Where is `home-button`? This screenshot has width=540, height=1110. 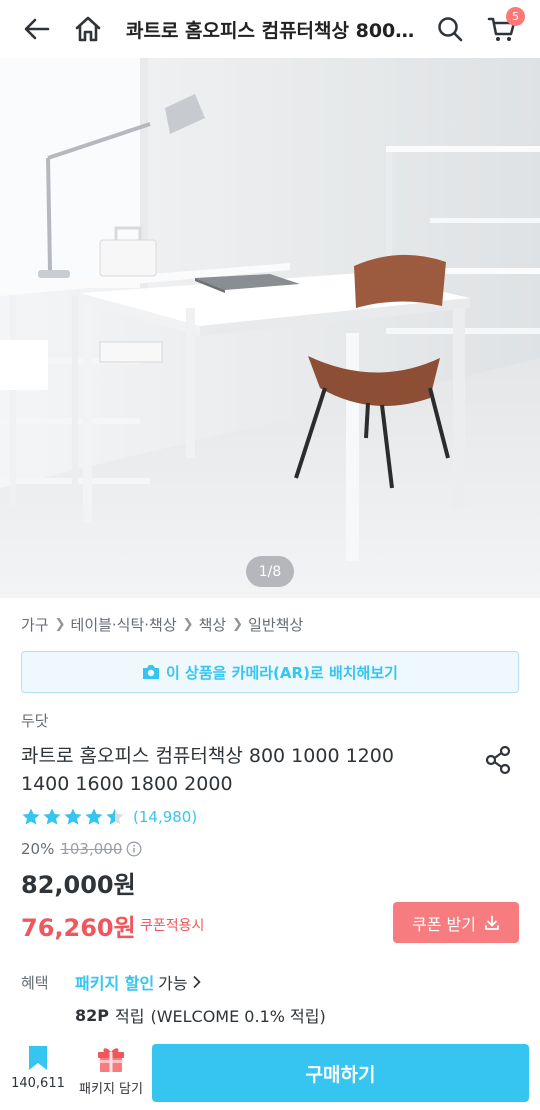 home-button is located at coordinates (88, 29).